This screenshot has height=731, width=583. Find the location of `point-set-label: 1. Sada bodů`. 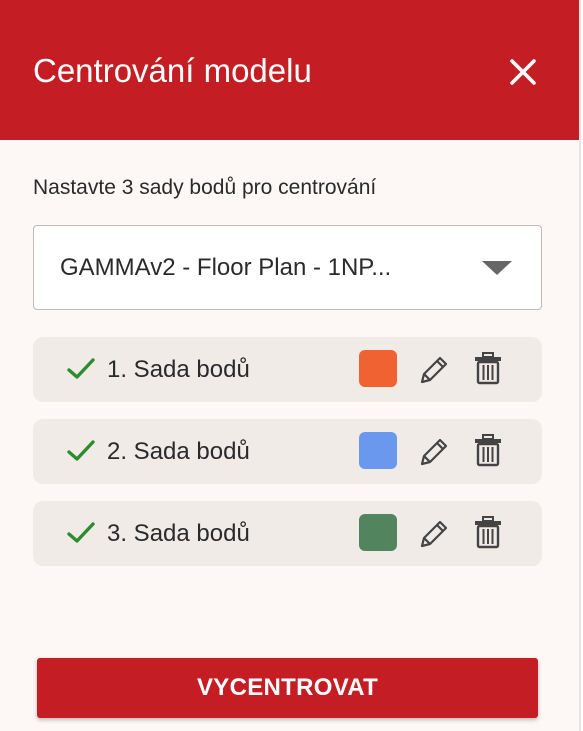

point-set-label: 1. Sada bodů is located at coordinates (178, 369).